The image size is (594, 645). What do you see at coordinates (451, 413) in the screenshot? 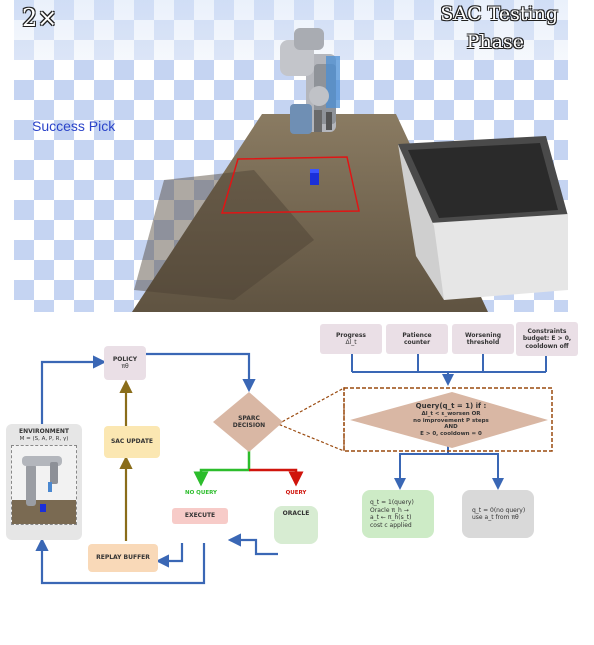
I see `condition-line2: Δl_t < ε_worsen OR` at bounding box center [451, 413].